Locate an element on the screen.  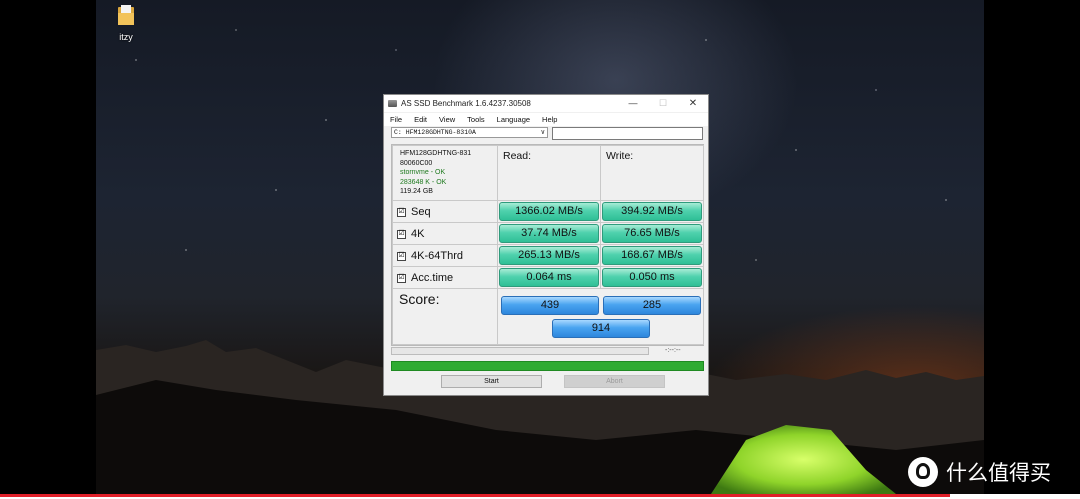
drive-alignment-status: 283648 K - OK is located at coordinates (423, 182).